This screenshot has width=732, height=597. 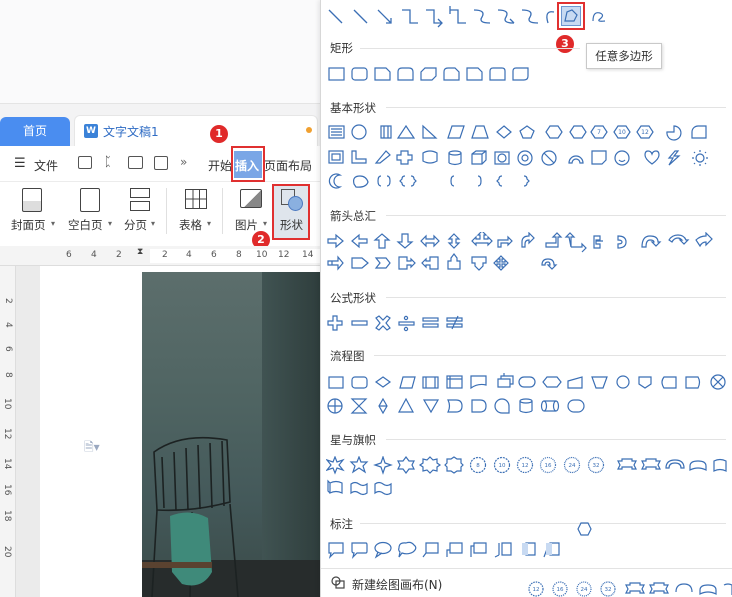 I want to click on picture-button: 图片, so click(x=246, y=225).